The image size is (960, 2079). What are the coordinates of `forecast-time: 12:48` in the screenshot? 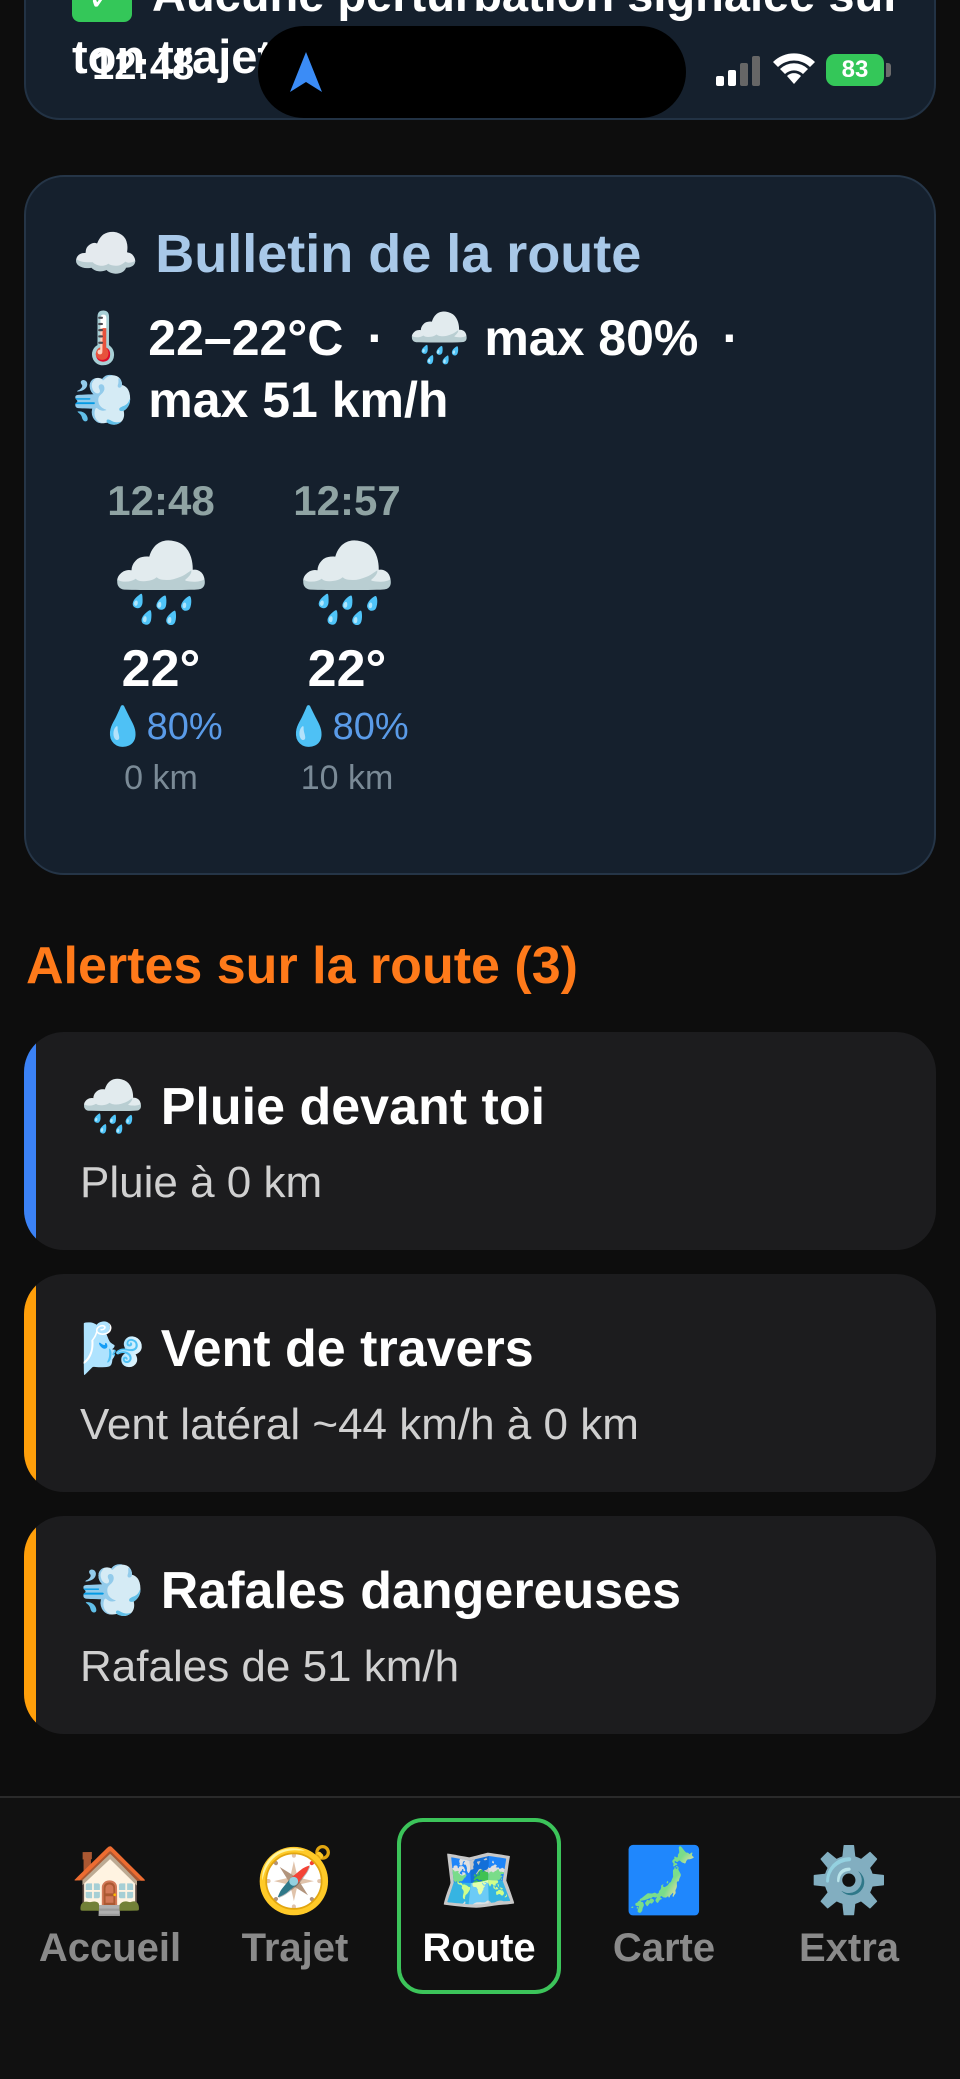 It's located at (161, 500).